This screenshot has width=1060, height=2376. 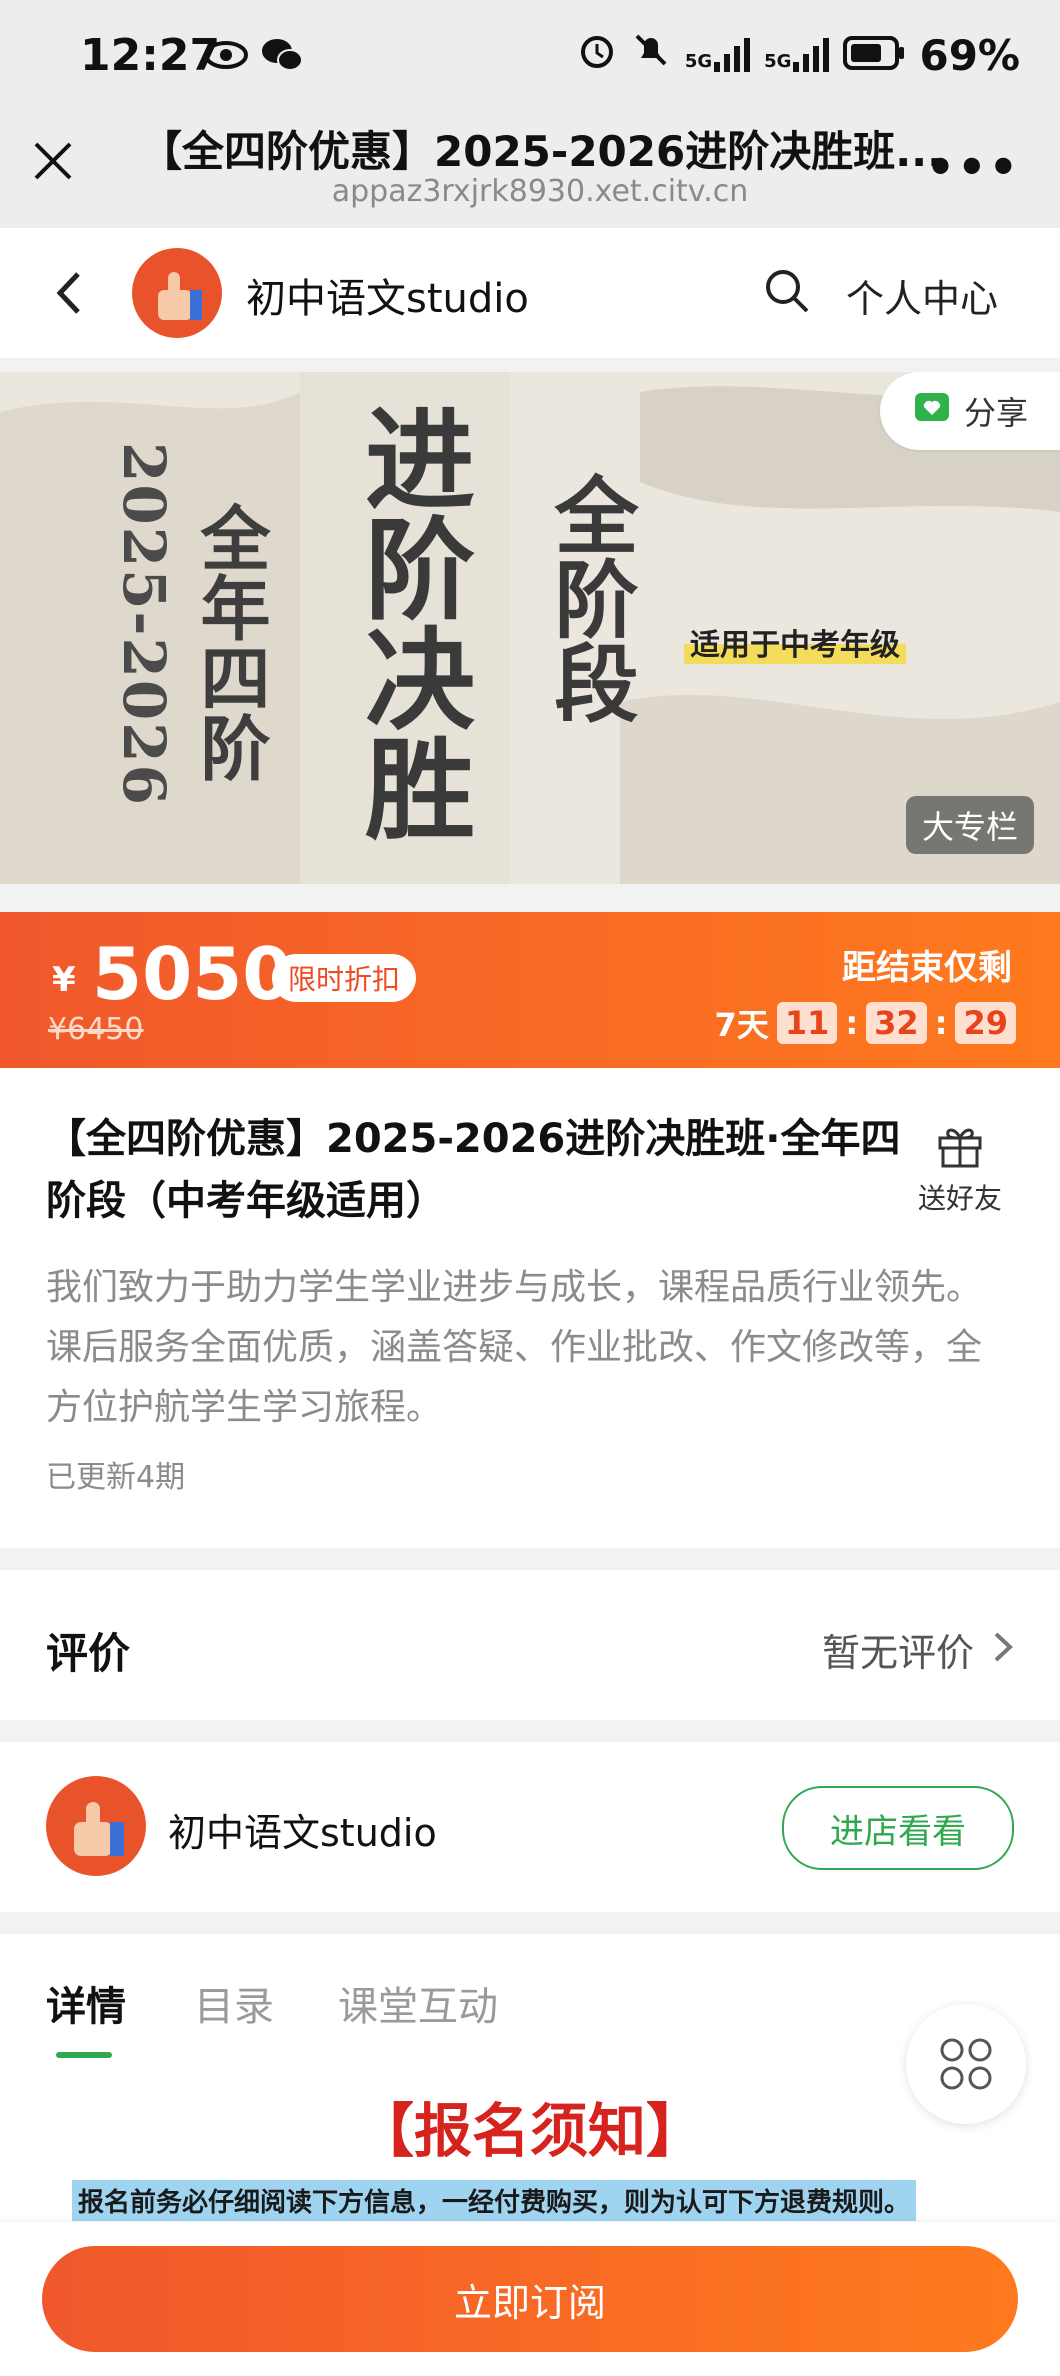 What do you see at coordinates (969, 55) in the screenshot?
I see `battery-percent: 69%` at bounding box center [969, 55].